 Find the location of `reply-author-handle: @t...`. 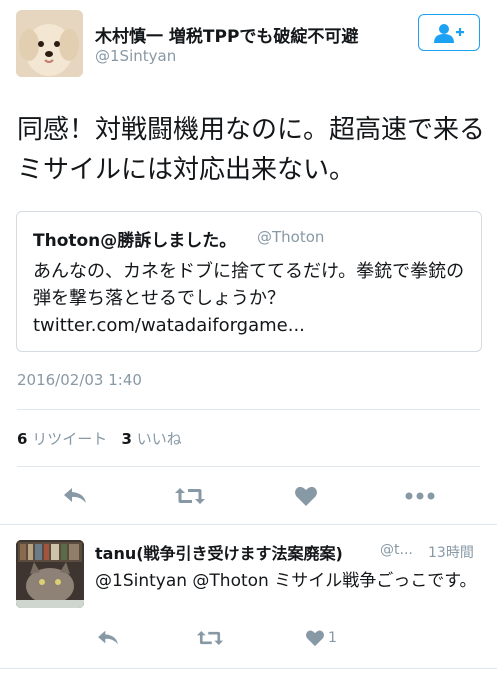

reply-author-handle: @t... is located at coordinates (396, 550).